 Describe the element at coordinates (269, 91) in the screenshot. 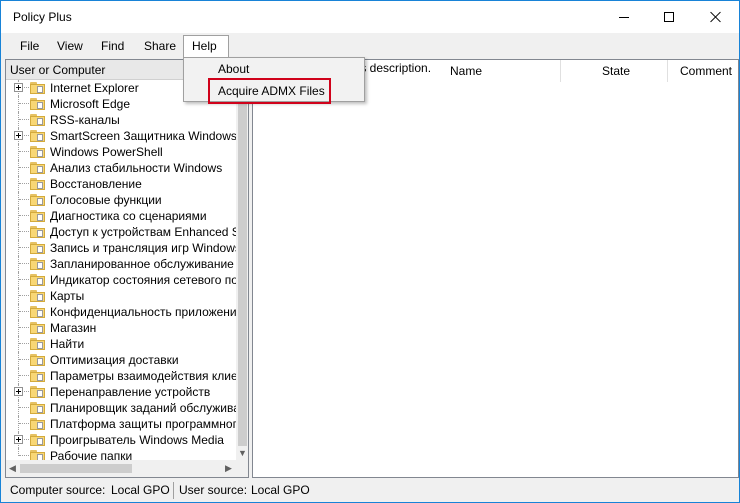

I see `highlight-annotation-box` at that location.